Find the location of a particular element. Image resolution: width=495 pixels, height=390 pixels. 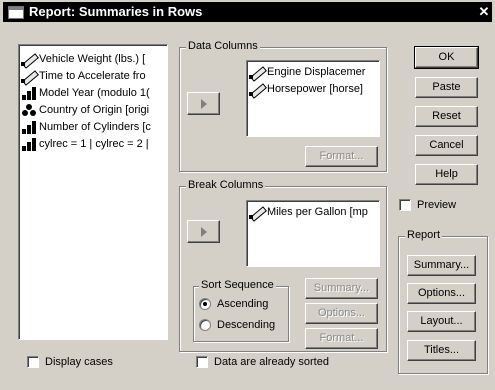

help-button: Help is located at coordinates (446, 174).